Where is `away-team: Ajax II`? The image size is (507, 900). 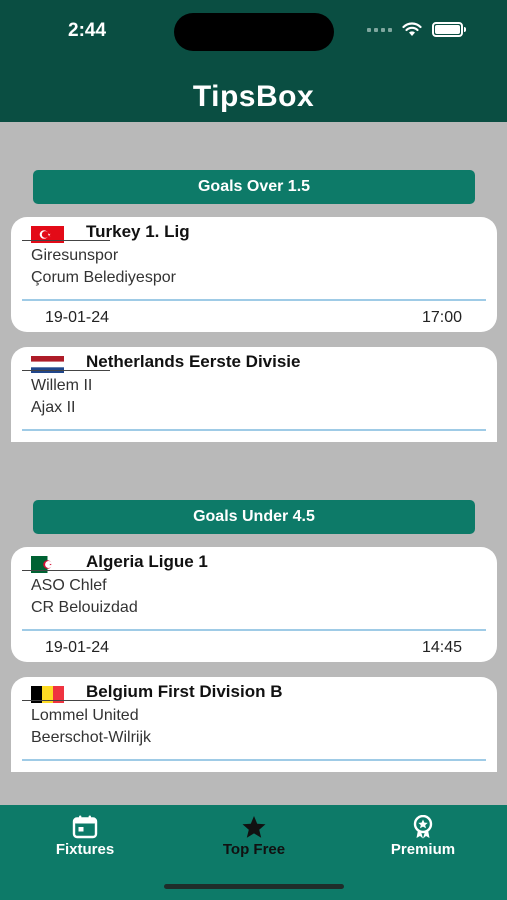
away-team: Ajax II is located at coordinates (53, 407).